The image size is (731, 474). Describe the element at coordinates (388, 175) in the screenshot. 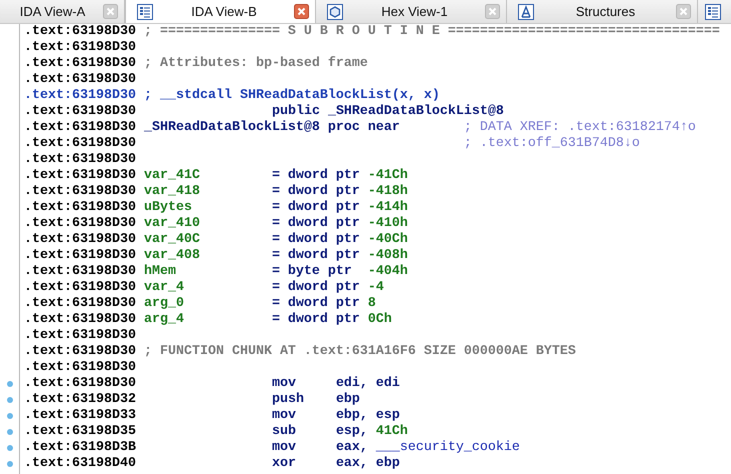

I see `number-value: -41Ch` at that location.